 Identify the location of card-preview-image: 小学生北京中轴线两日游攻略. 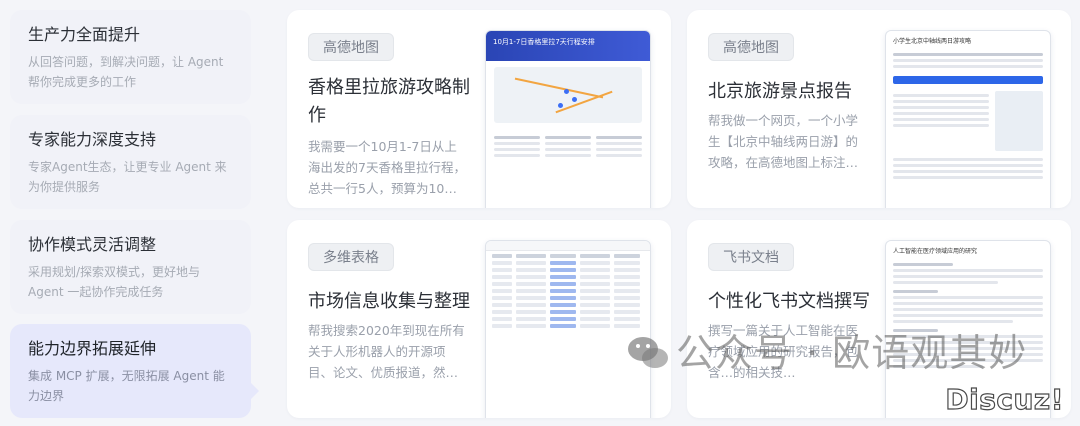
(968, 119).